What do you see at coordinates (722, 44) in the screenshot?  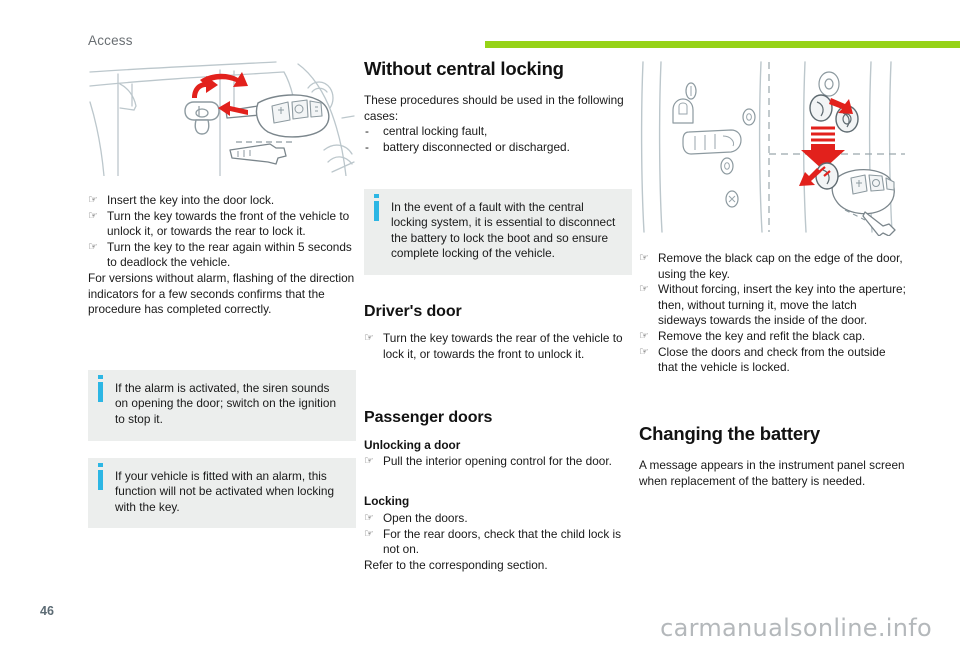 I see `header-accent-rule` at bounding box center [722, 44].